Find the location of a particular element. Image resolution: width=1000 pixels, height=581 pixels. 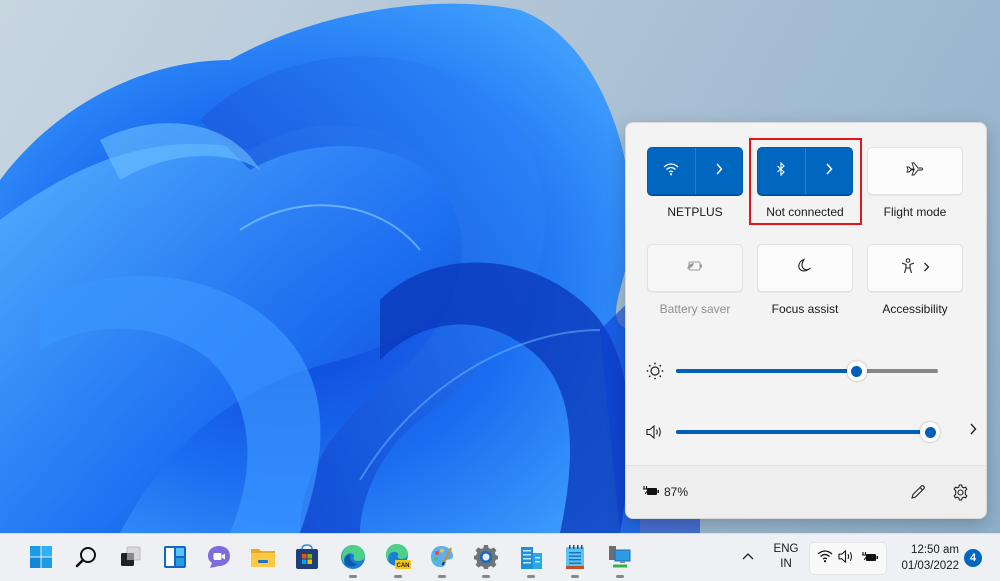

brightness-slider-row is located at coordinates (806, 371).